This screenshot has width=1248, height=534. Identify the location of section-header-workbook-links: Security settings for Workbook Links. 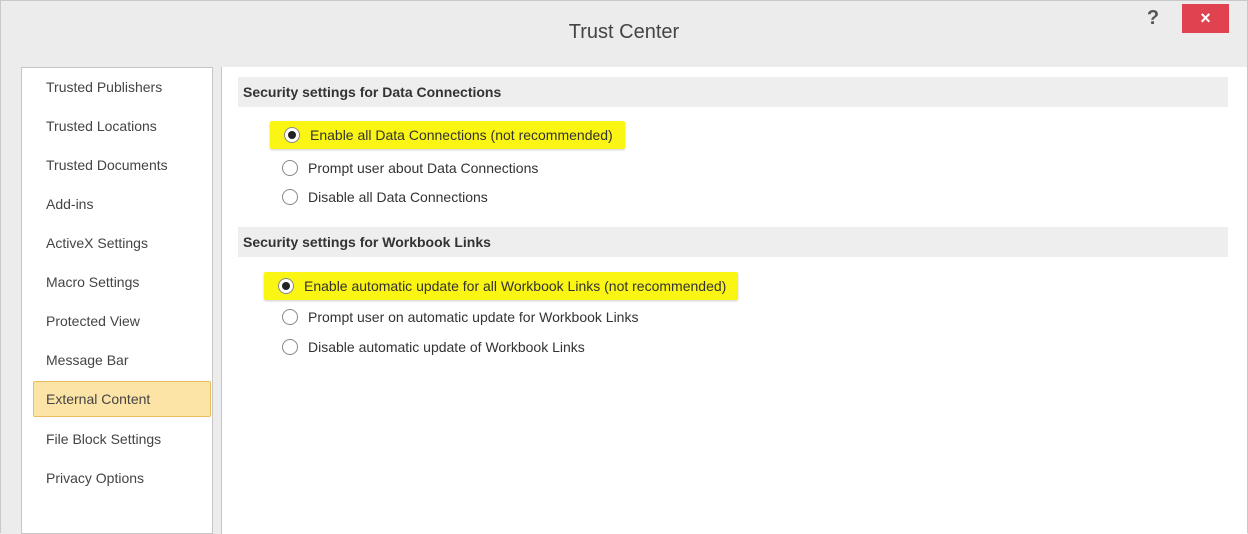
(733, 242).